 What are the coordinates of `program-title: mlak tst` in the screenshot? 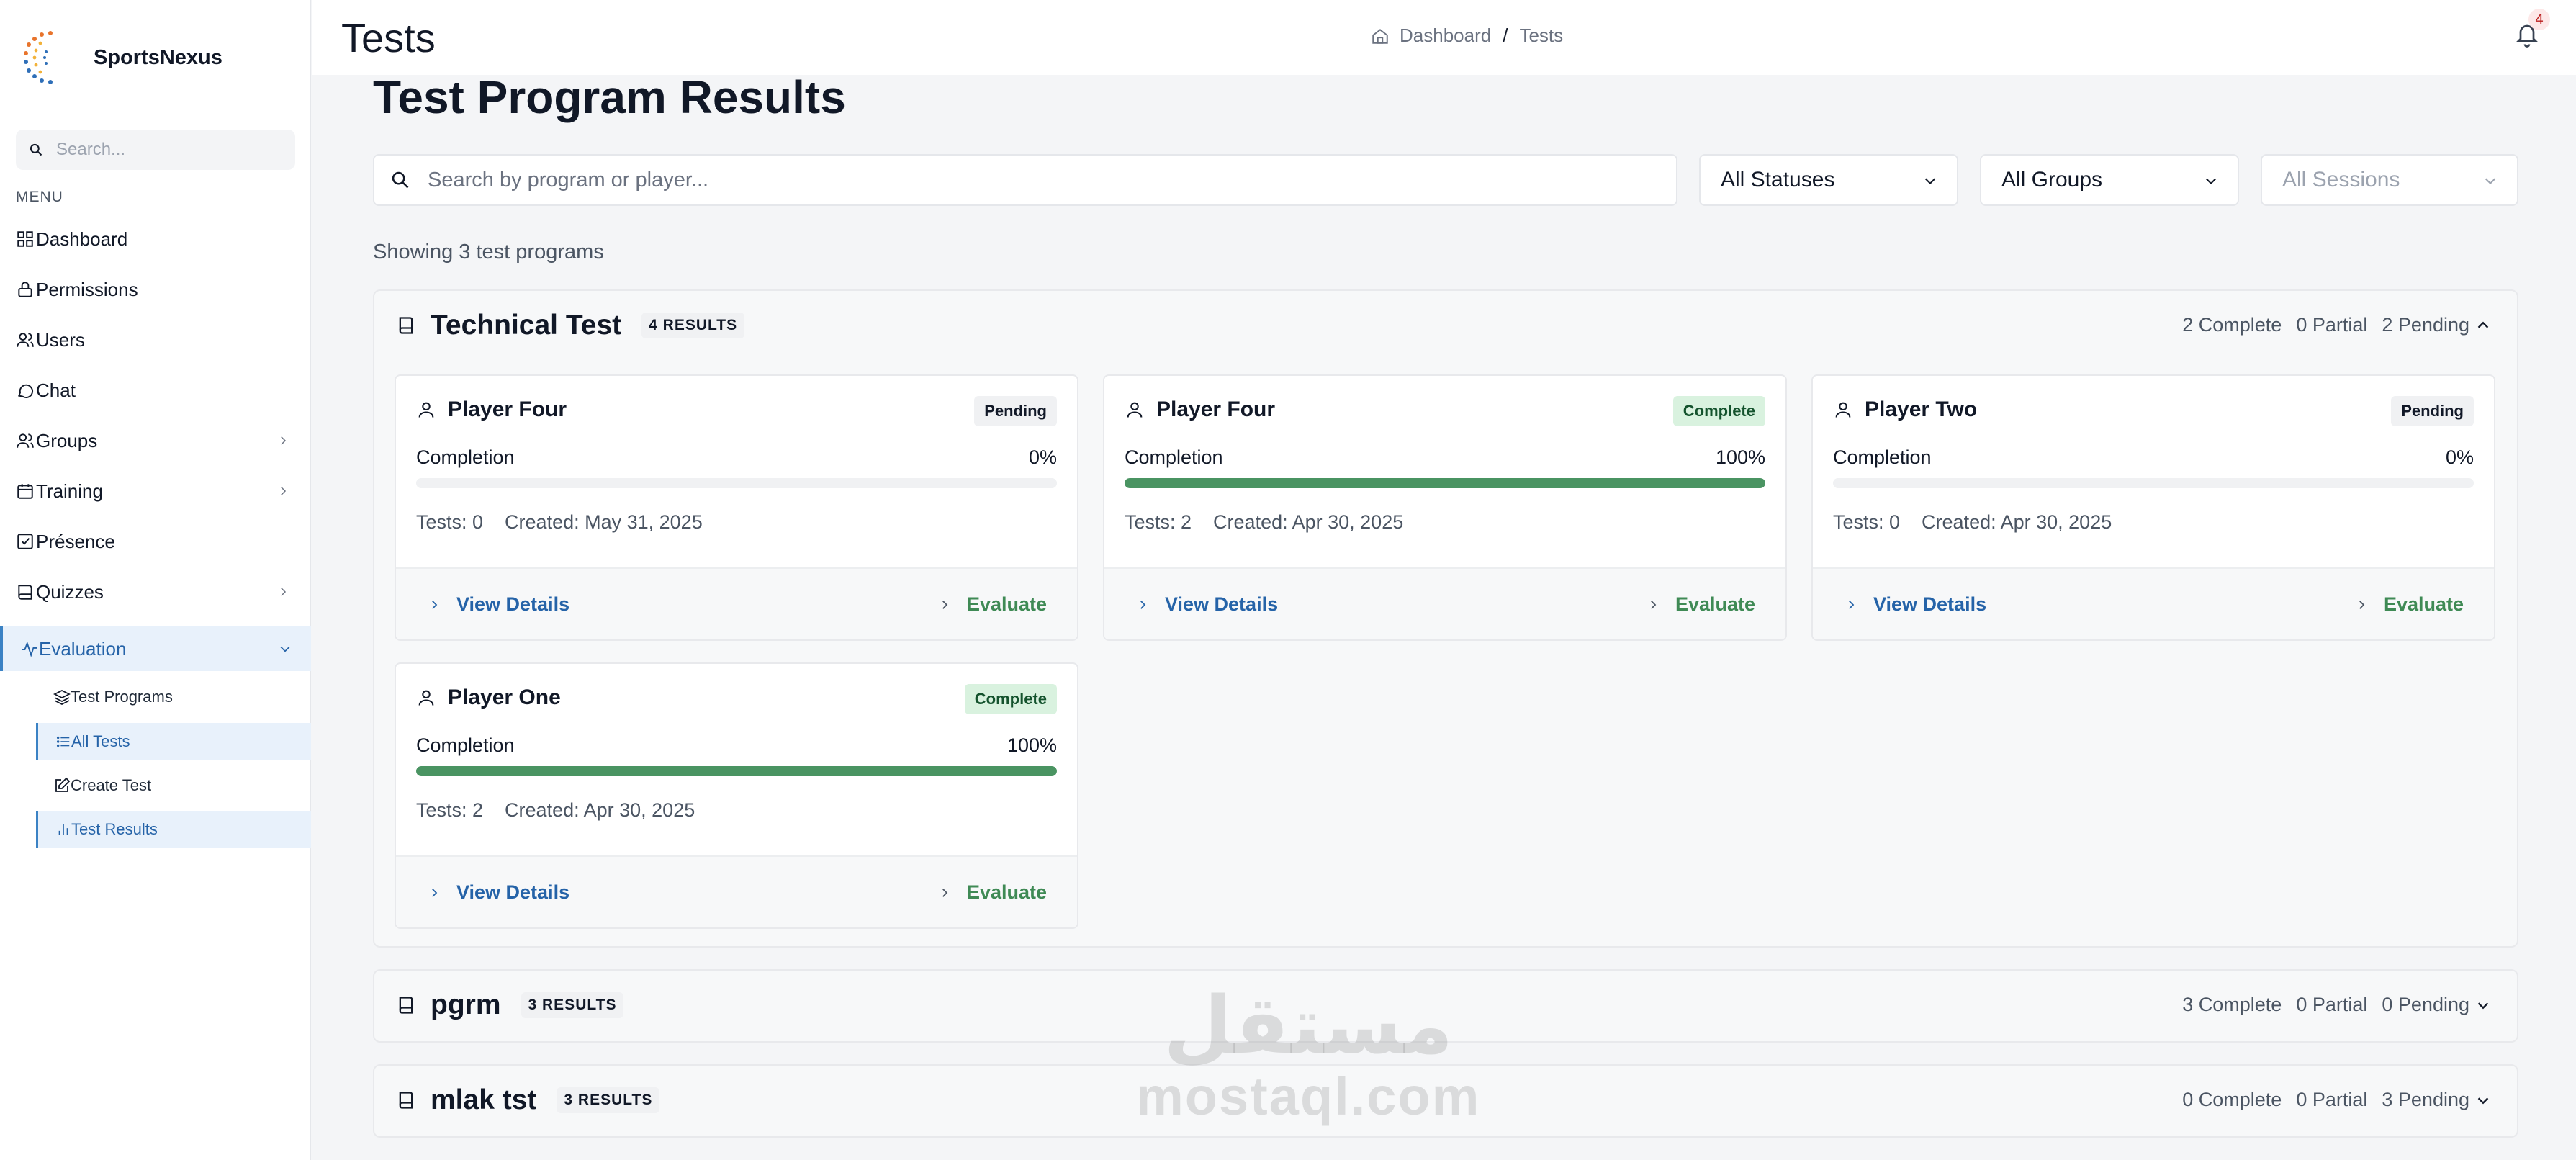 It's located at (484, 1099).